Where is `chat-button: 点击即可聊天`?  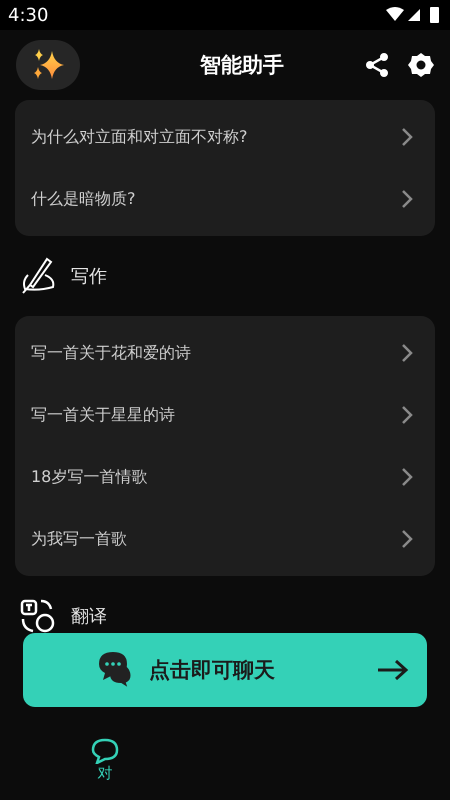 chat-button: 点击即可聊天 is located at coordinates (225, 670).